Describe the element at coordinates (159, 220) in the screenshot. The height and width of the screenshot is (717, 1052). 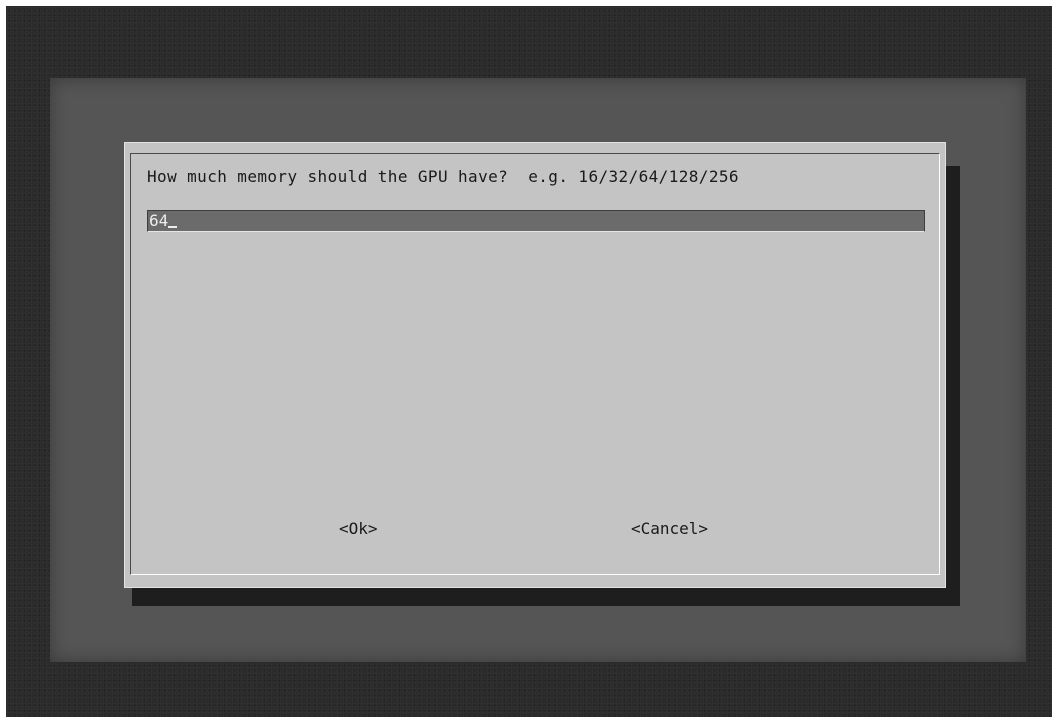
I see `gpu-memory-value: 64` at that location.